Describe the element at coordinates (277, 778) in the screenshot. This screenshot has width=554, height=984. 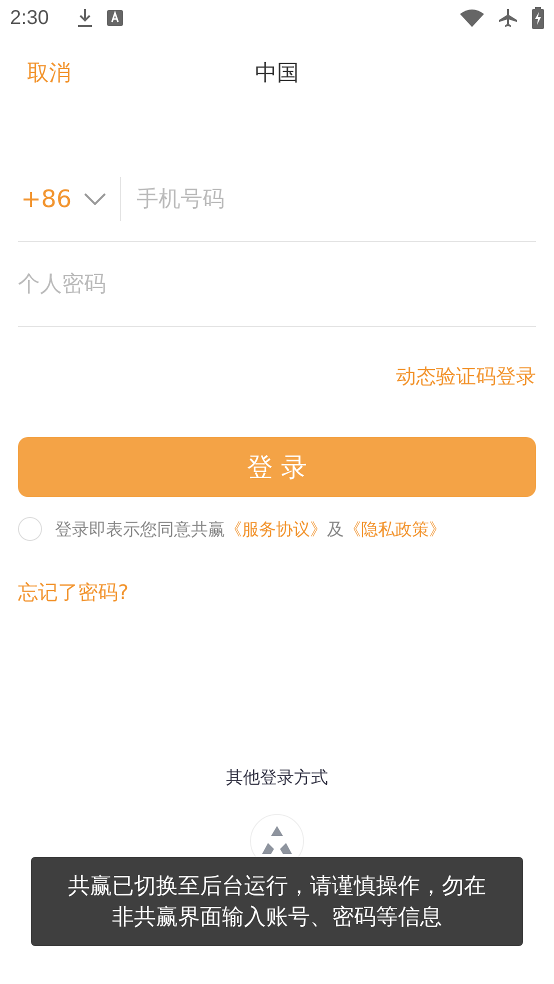
I see `other-login-title: 其他登录方式` at that location.